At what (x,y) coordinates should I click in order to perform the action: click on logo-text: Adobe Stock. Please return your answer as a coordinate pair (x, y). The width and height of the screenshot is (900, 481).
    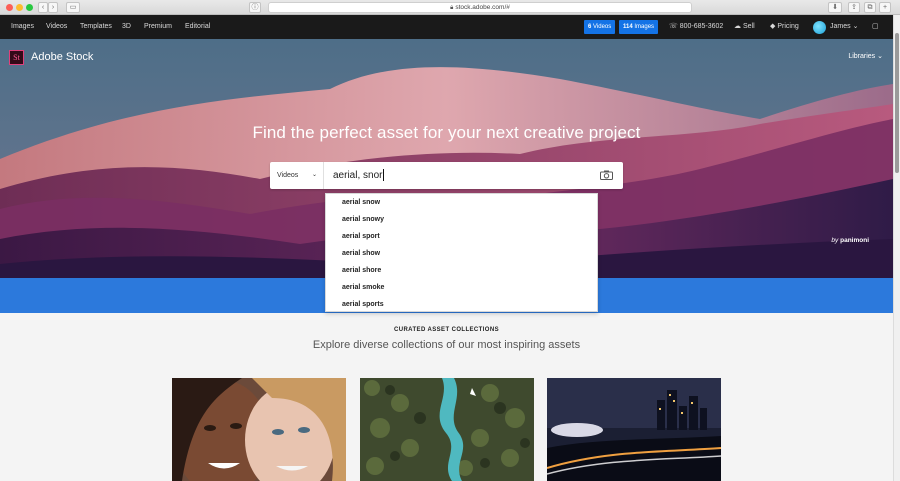
    Looking at the image, I should click on (62, 57).